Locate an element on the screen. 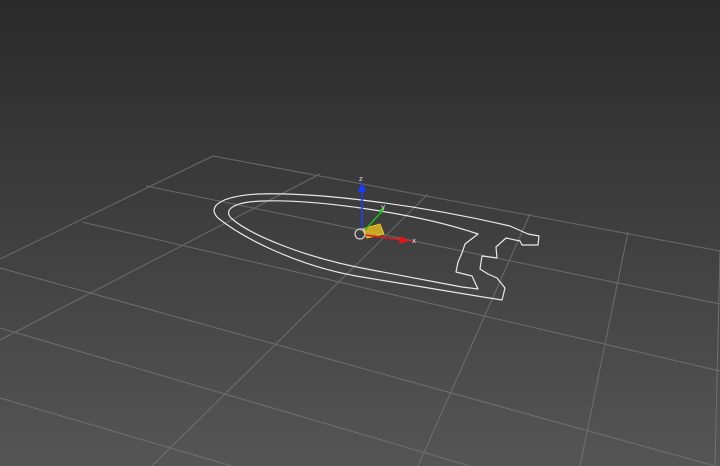  axis-y-label: y is located at coordinates (383, 207).